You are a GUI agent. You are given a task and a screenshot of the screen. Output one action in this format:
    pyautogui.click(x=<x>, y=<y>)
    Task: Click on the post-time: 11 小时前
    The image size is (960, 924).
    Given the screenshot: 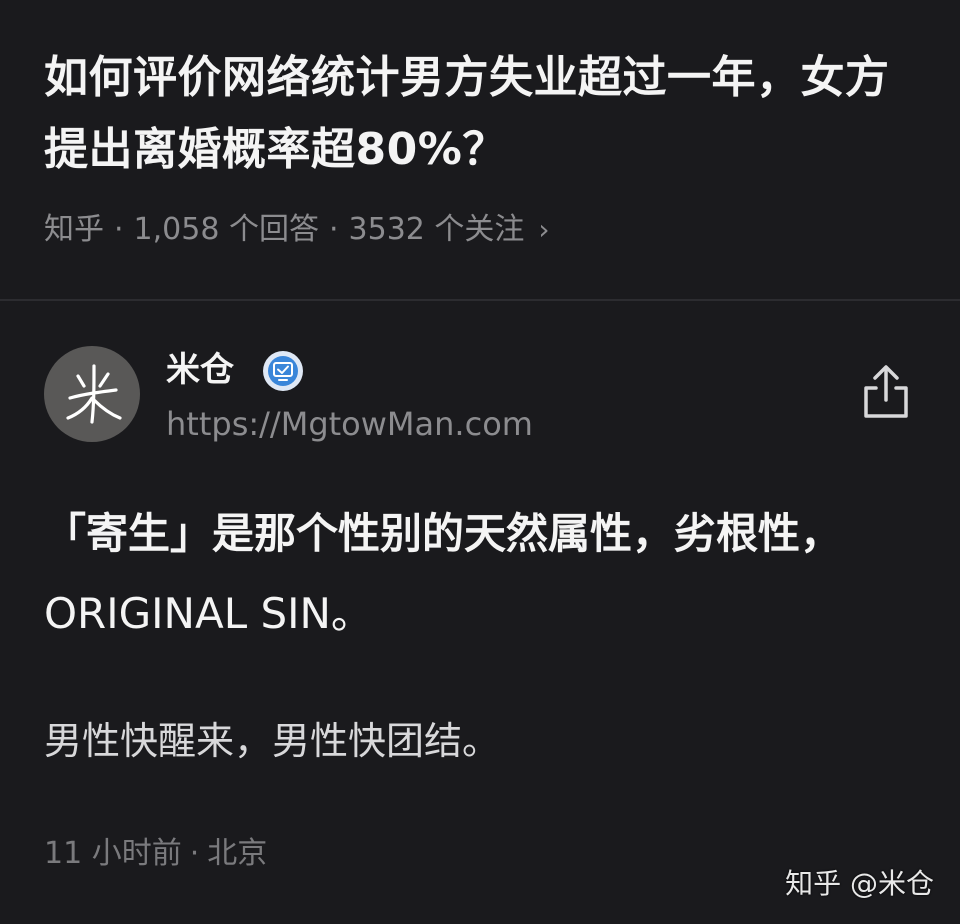 What is the action you would take?
    pyautogui.click(x=113, y=853)
    